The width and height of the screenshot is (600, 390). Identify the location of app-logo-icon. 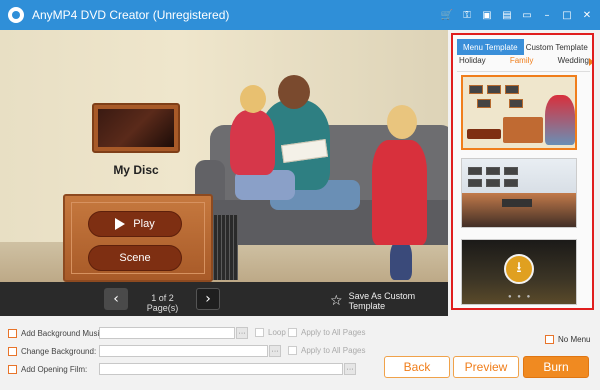
(16, 15).